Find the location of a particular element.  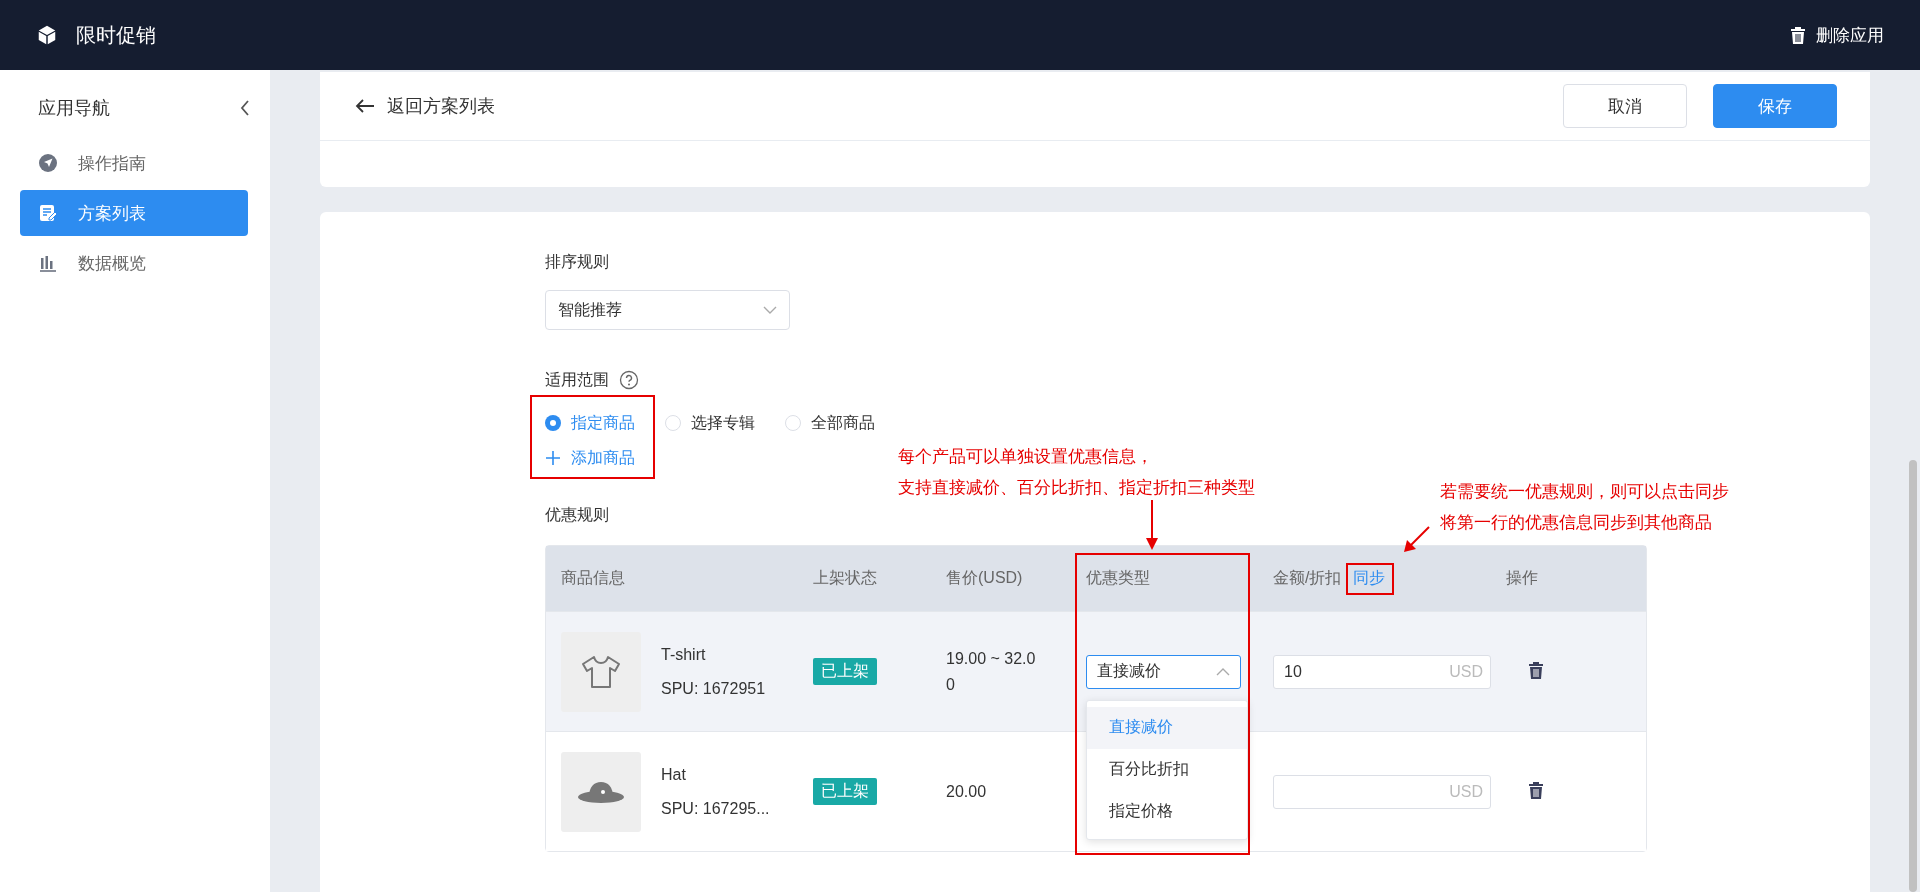

sort-label: 排序规则 is located at coordinates (577, 262).